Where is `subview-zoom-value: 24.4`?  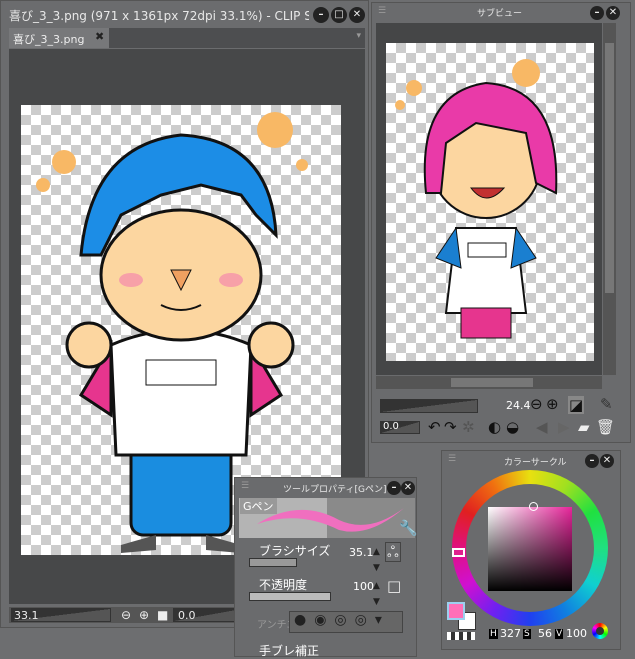 subview-zoom-value: 24.4 is located at coordinates (518, 405).